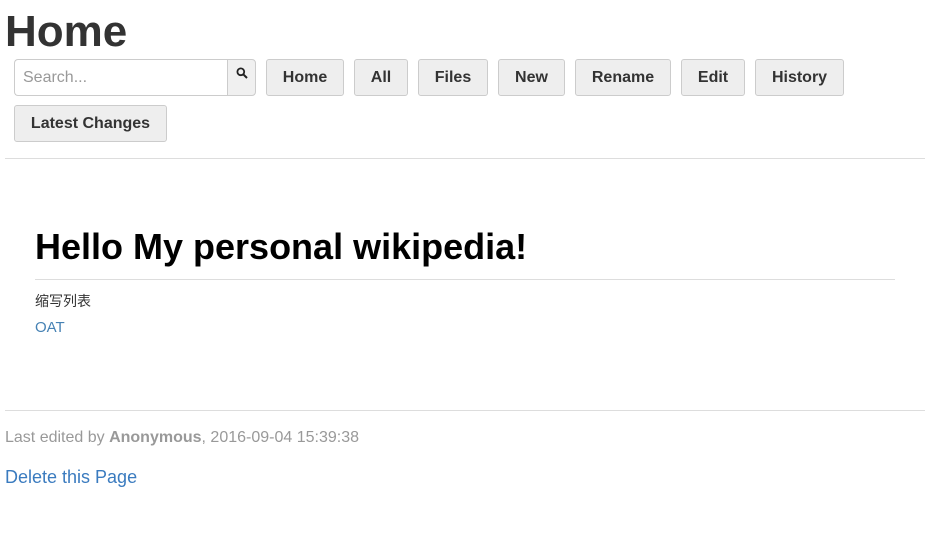 The height and width of the screenshot is (541, 937). Describe the element at coordinates (713, 77) in the screenshot. I see `nav-edit-button: Edit` at that location.